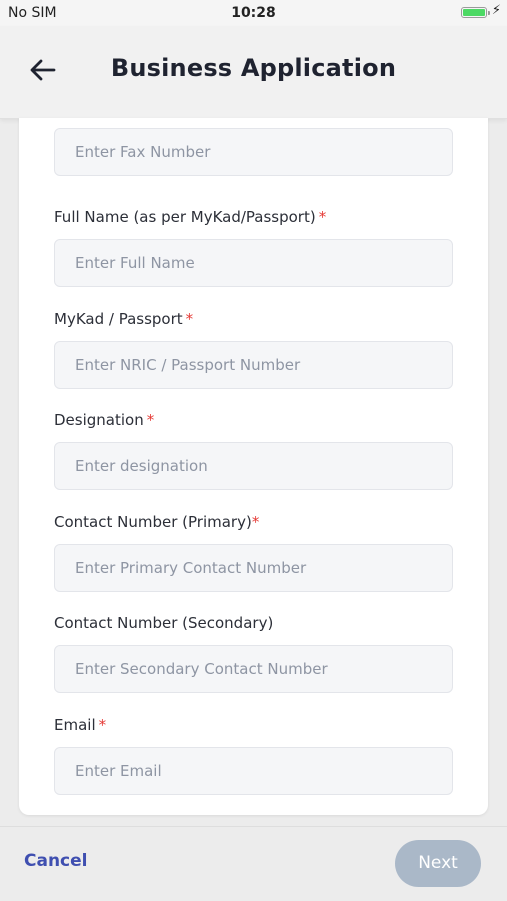  What do you see at coordinates (185, 217) in the screenshot?
I see `full-name-label-text: Full Name (as per MyKad/Passport)` at bounding box center [185, 217].